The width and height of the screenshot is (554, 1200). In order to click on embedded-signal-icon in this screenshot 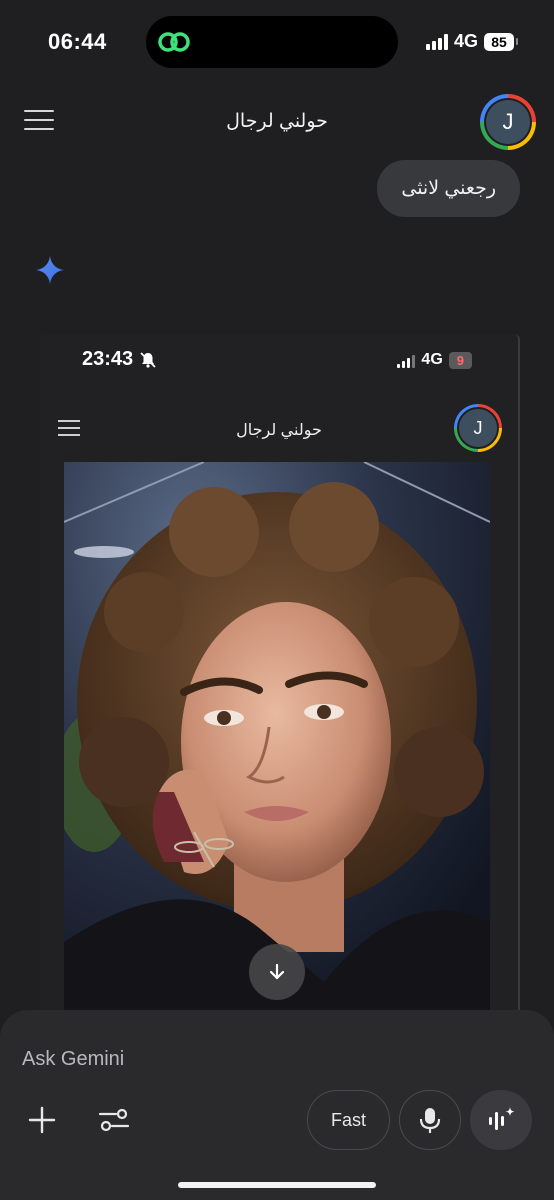, I will do `click(406, 360)`.